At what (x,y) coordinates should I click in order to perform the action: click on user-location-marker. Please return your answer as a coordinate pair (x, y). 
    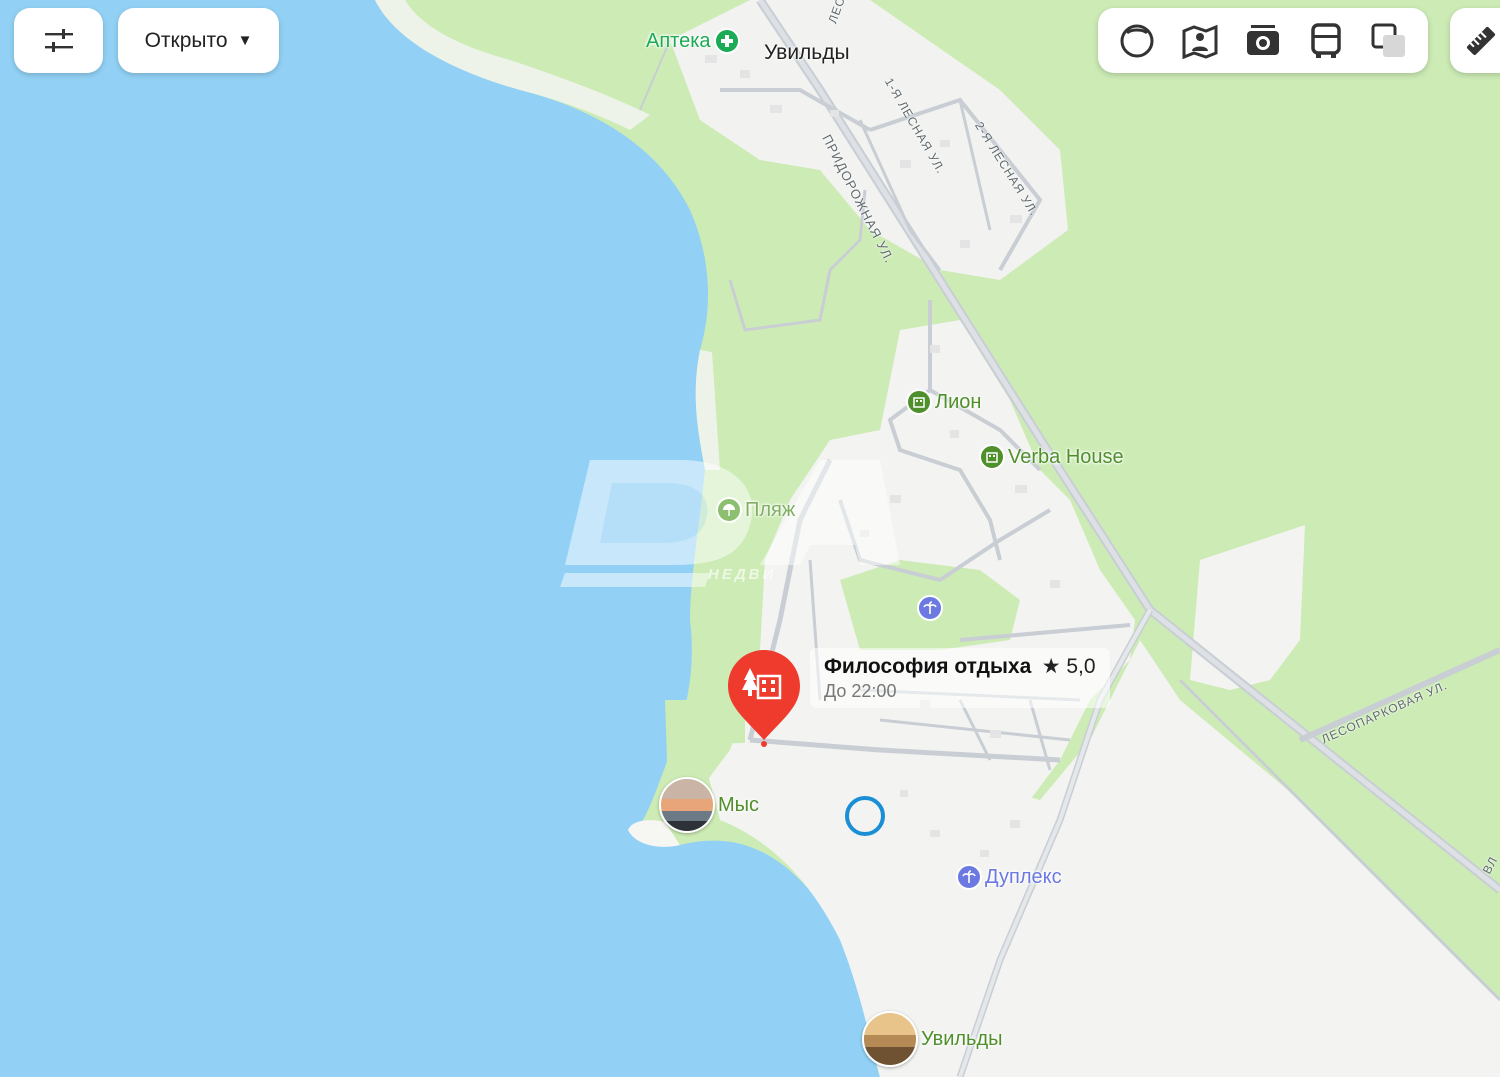
    Looking at the image, I should click on (865, 816).